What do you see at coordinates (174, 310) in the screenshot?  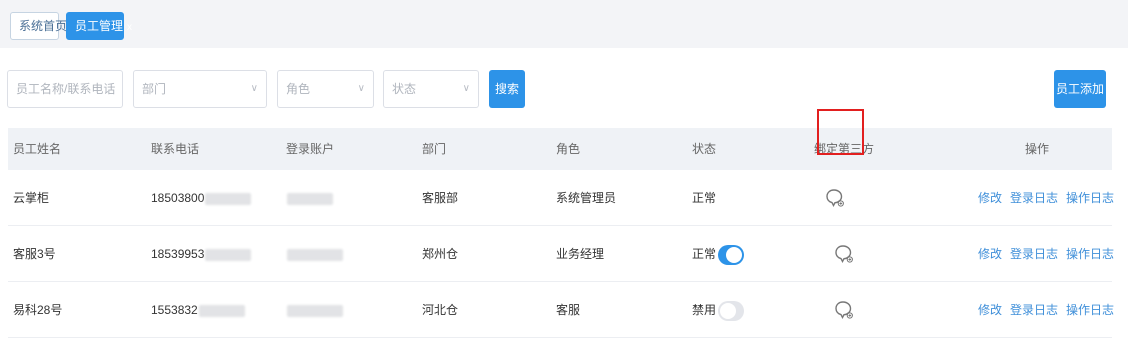 I see `phone-number: 1553832` at bounding box center [174, 310].